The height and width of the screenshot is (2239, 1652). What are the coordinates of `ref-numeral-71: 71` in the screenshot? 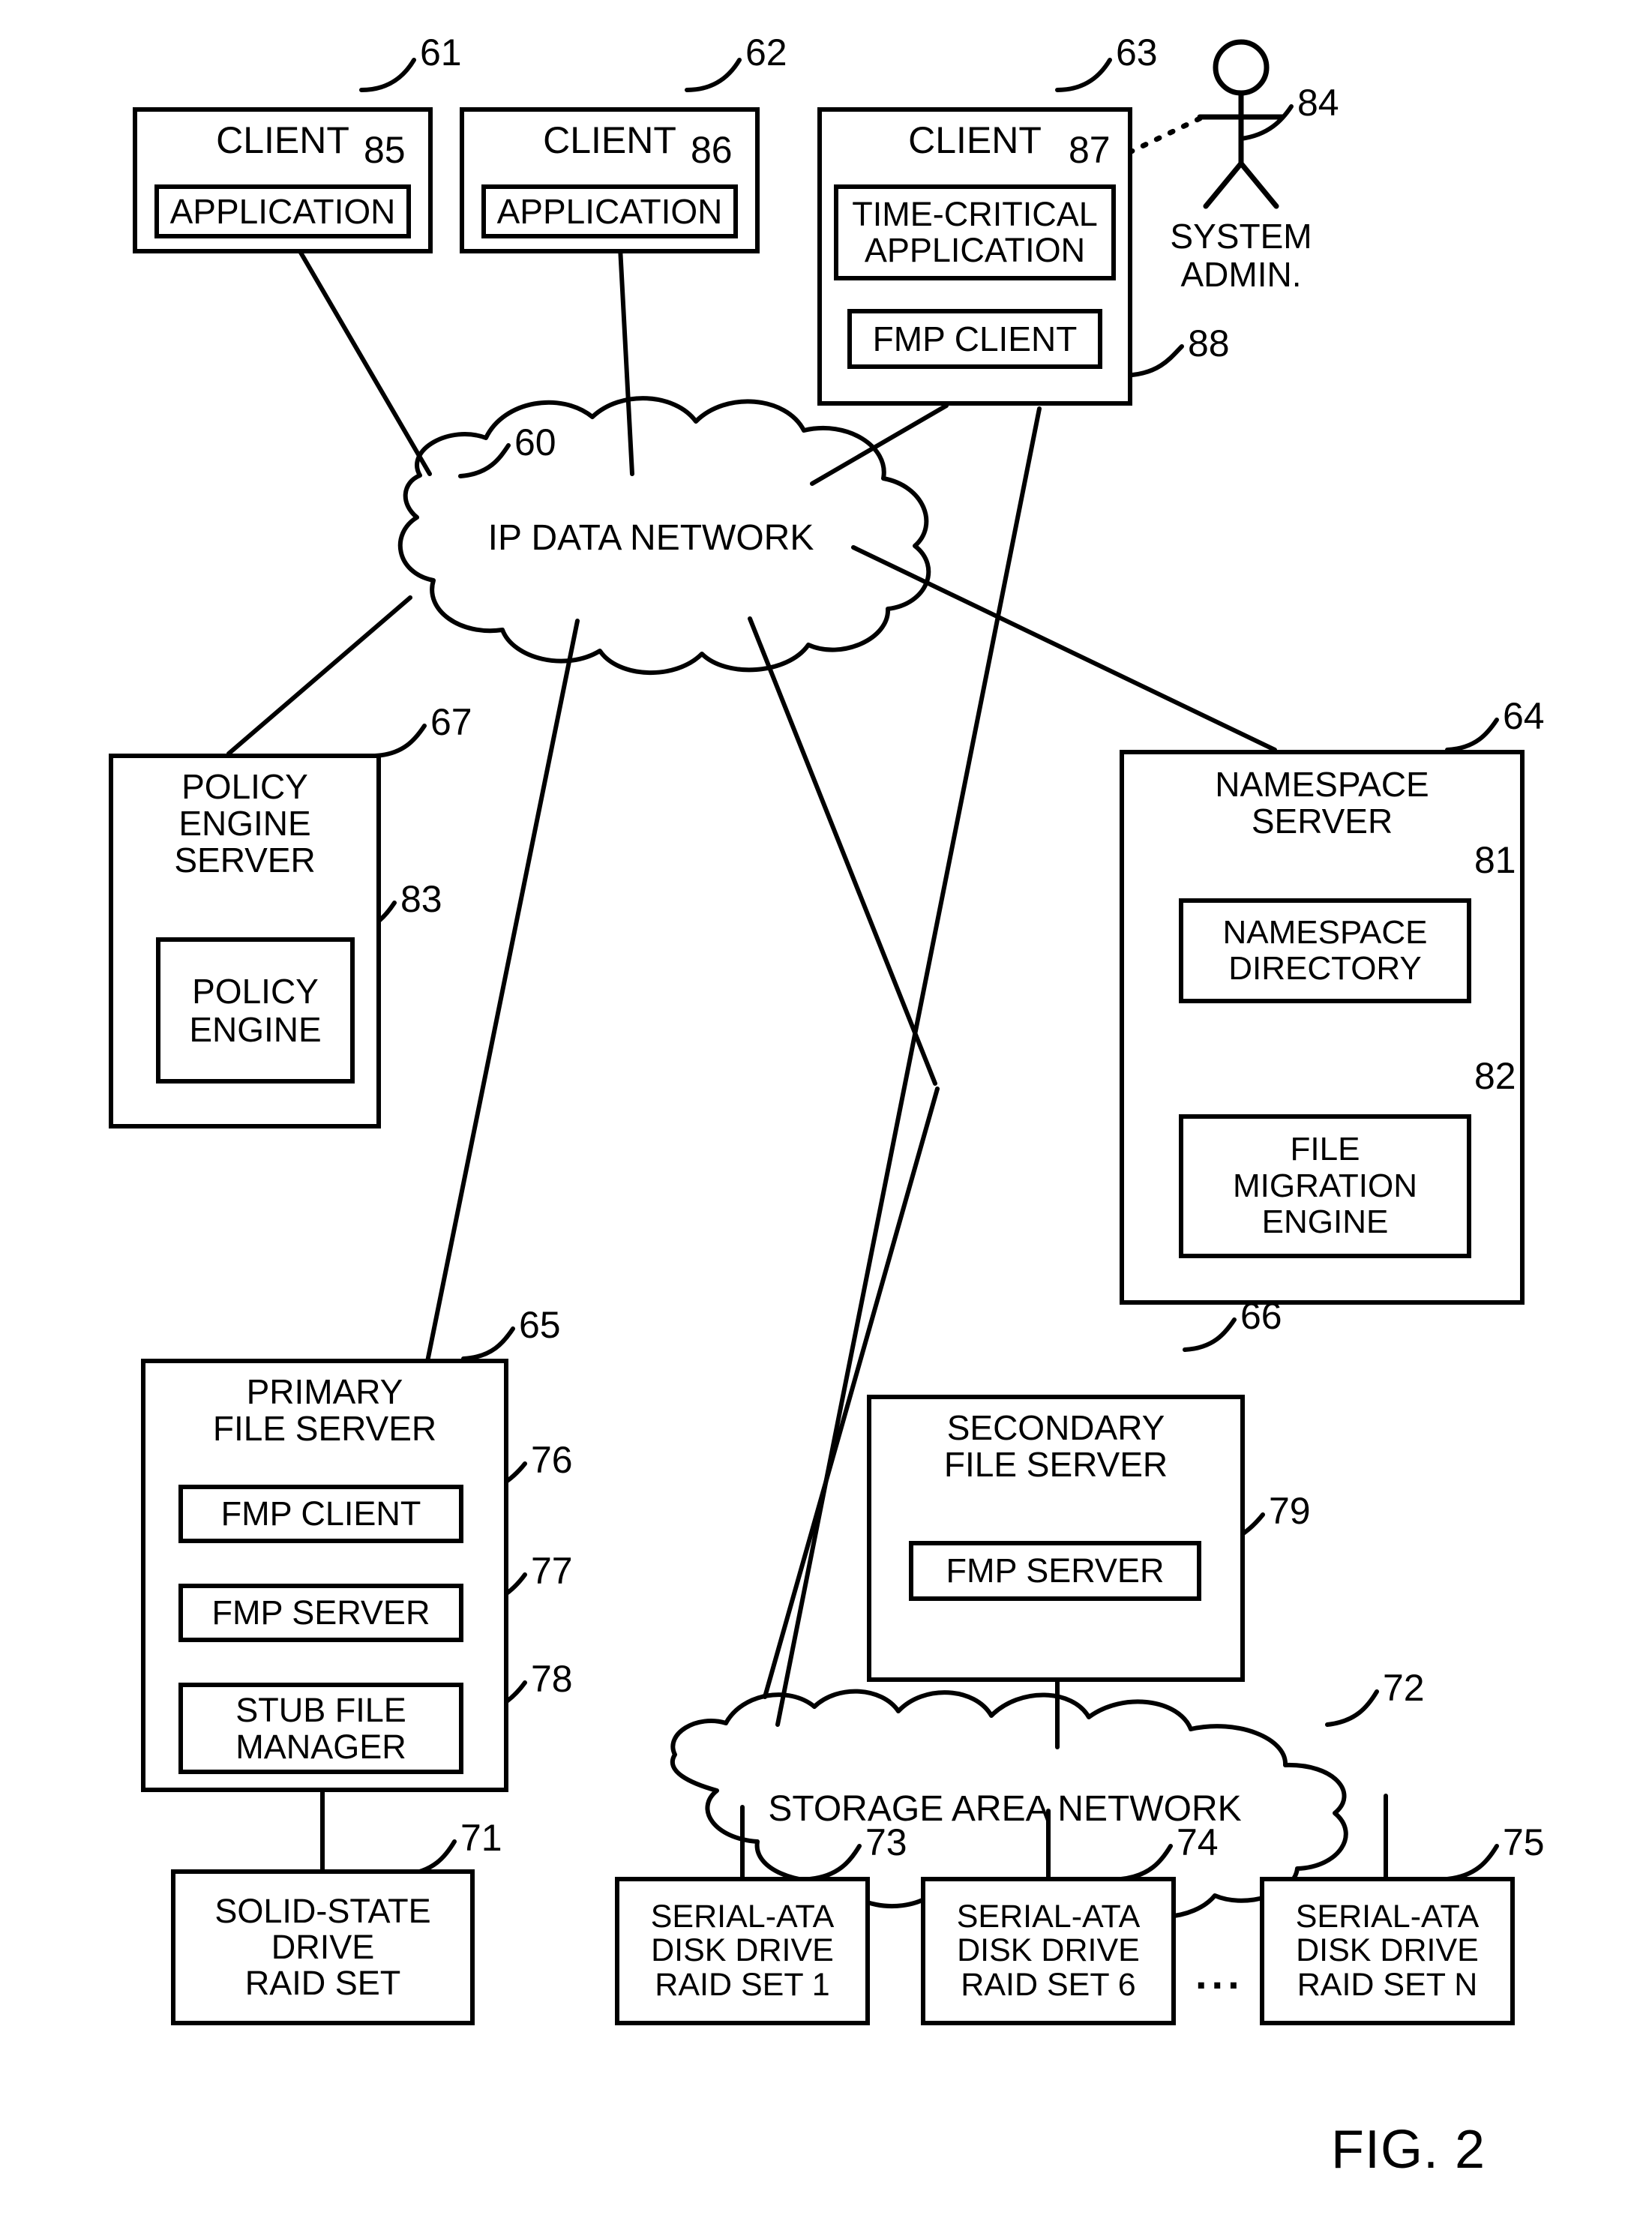 It's located at (481, 1838).